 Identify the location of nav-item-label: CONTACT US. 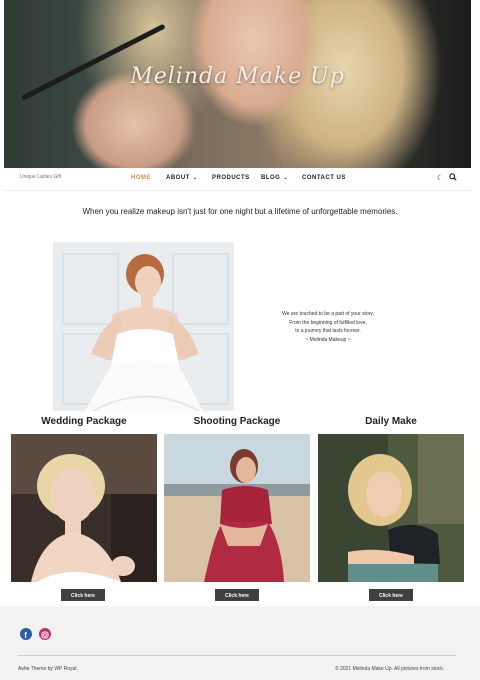
(324, 178).